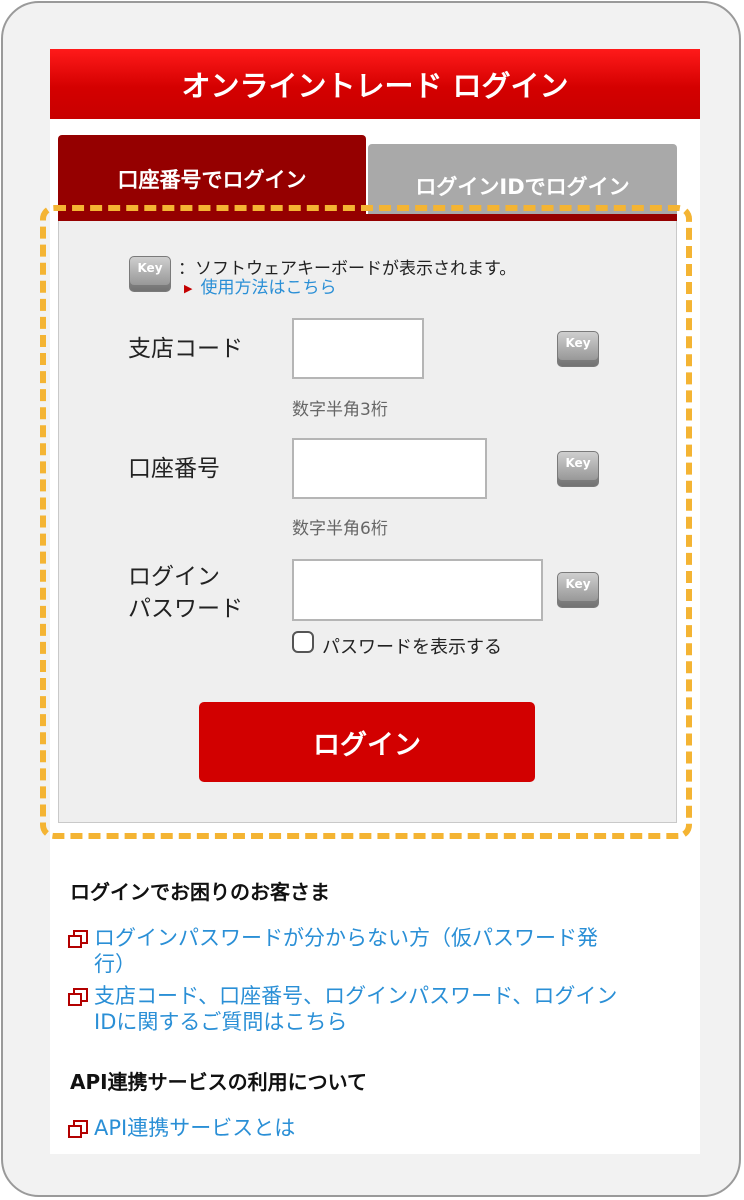  Describe the element at coordinates (346, 938) in the screenshot. I see `link-text-line1: ログインパスワードが分からない方（仮パスワード発` at that location.